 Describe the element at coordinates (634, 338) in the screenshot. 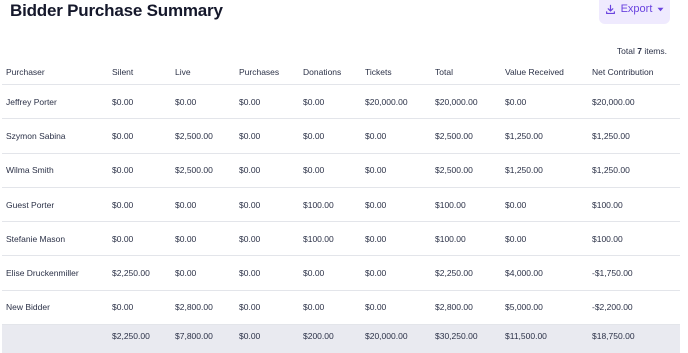

I see `total-net-contribution: $18,750.00` at that location.